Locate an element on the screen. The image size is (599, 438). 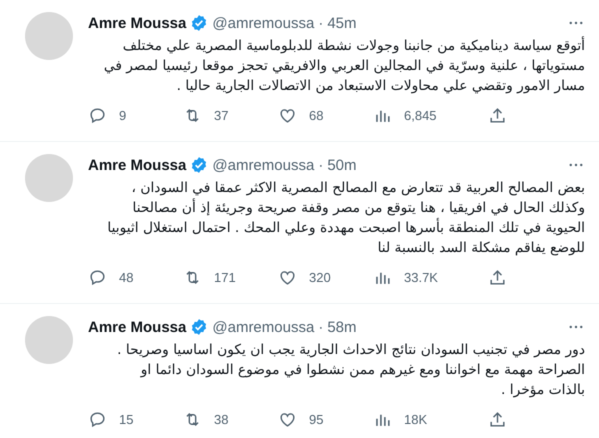
views-count: 33.7K is located at coordinates (421, 277).